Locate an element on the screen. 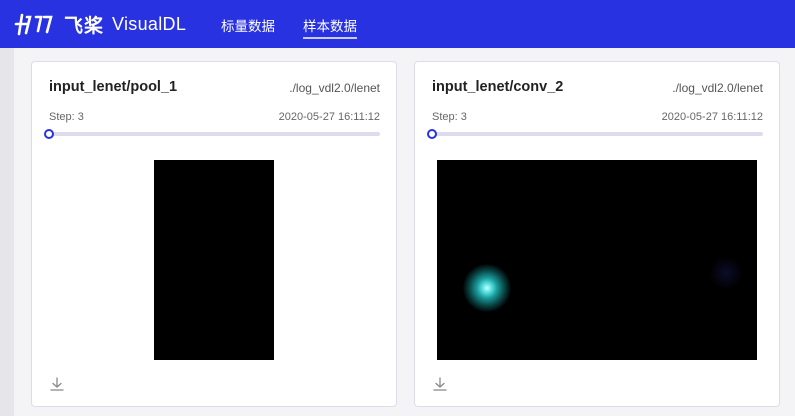 This screenshot has width=795, height=416. nav-tab-samples: 样本数据 is located at coordinates (330, 27).